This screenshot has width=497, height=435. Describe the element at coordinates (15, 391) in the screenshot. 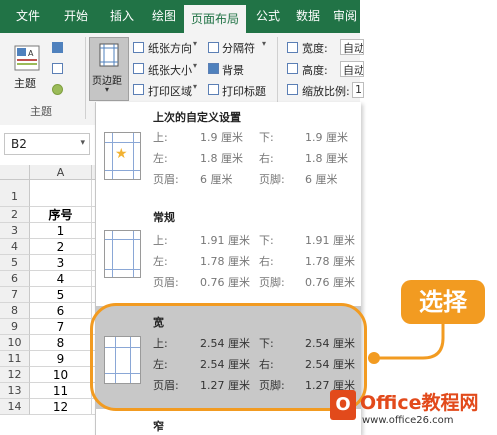

I see `row-header: 13` at that location.